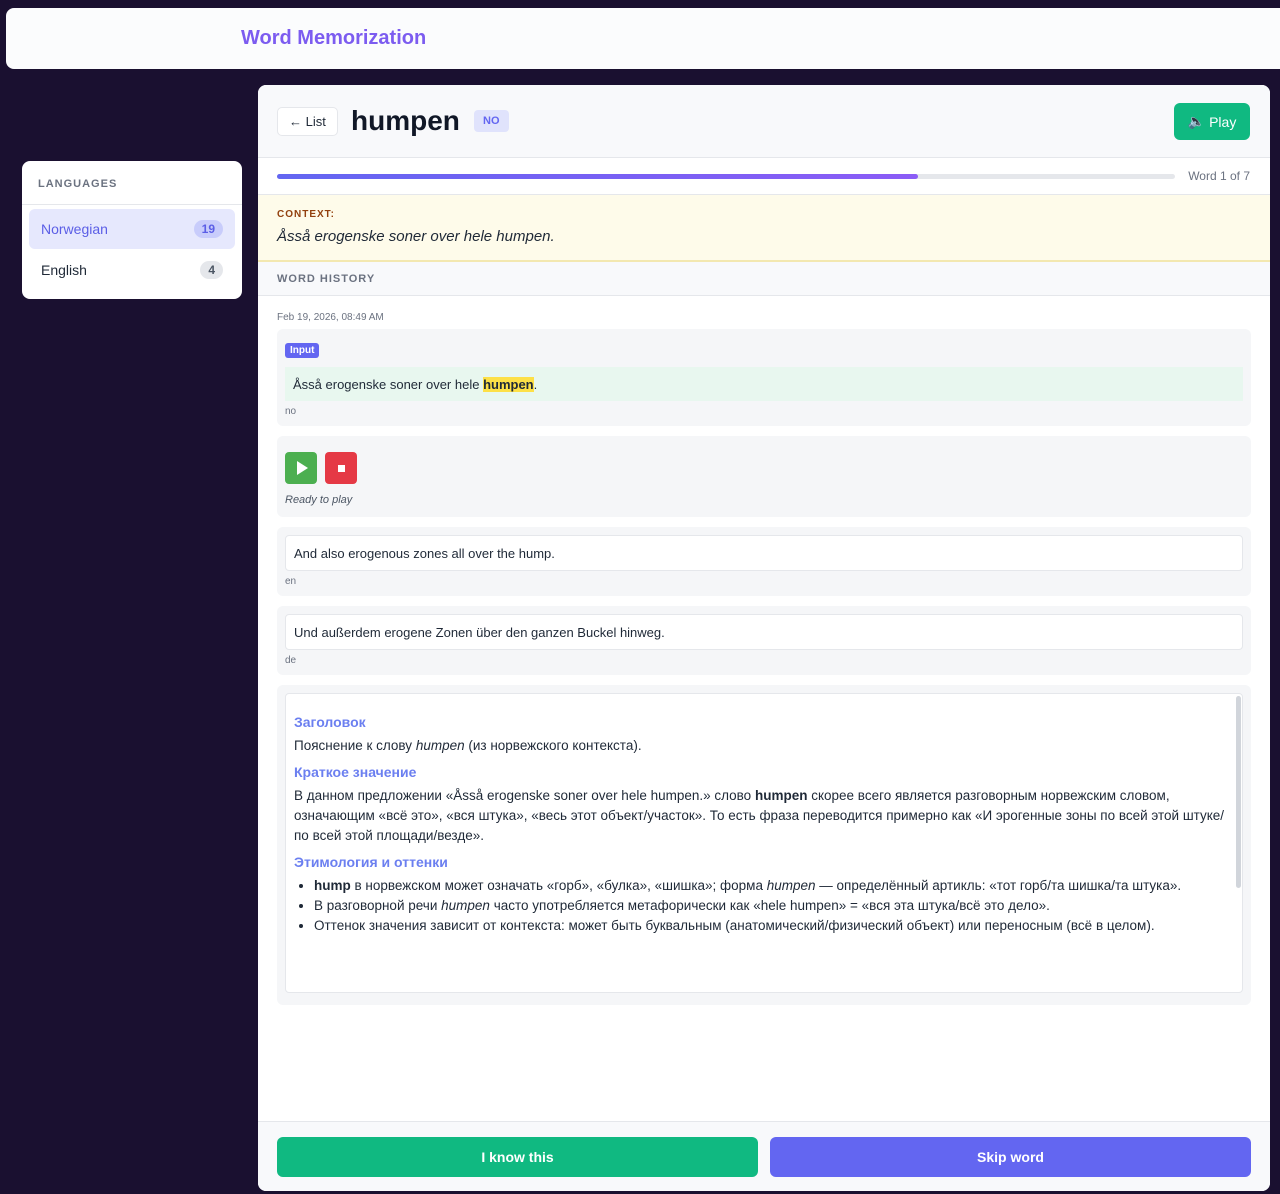 This screenshot has height=1194, width=1280. I want to click on context-label: CONTEXT:, so click(306, 214).